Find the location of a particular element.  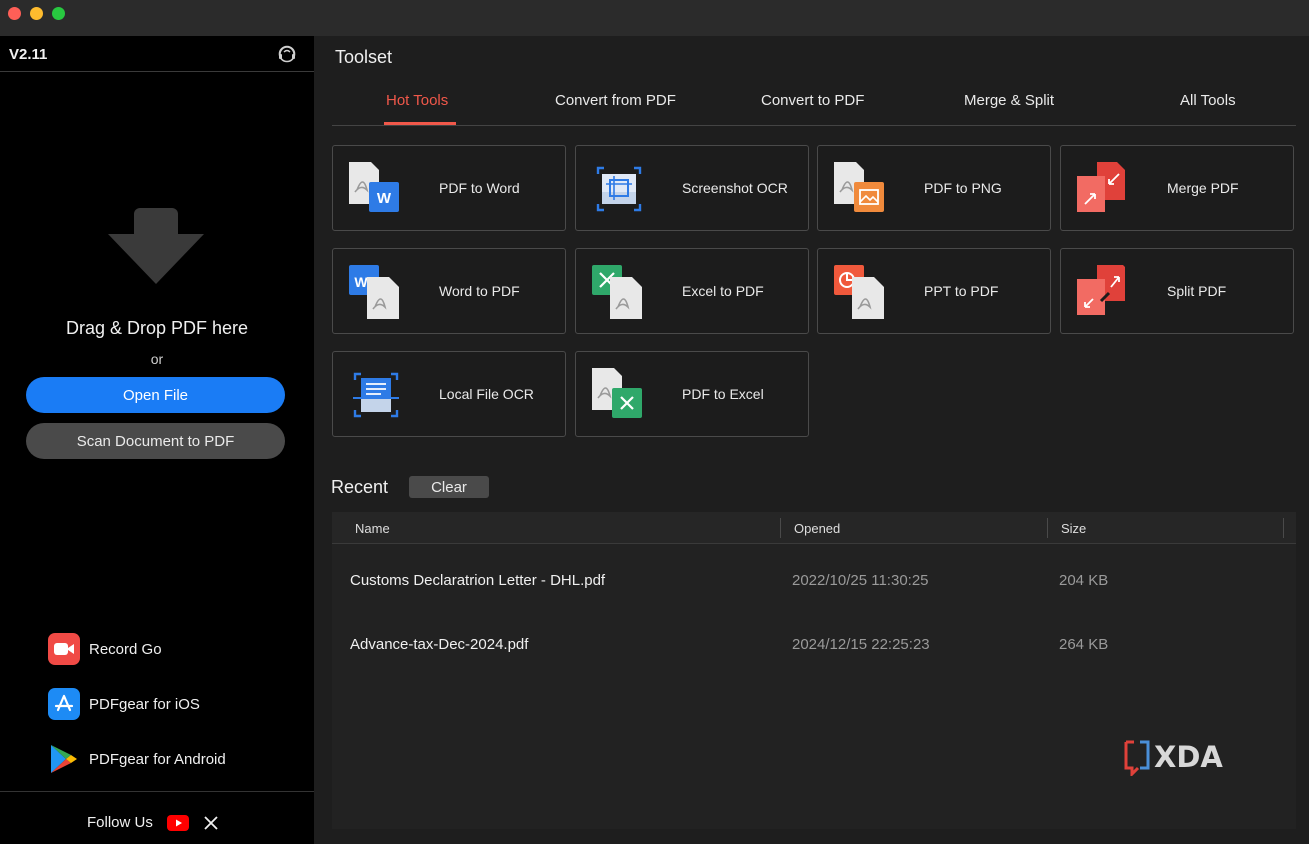

follow-us: Follow Us is located at coordinates (153, 822).